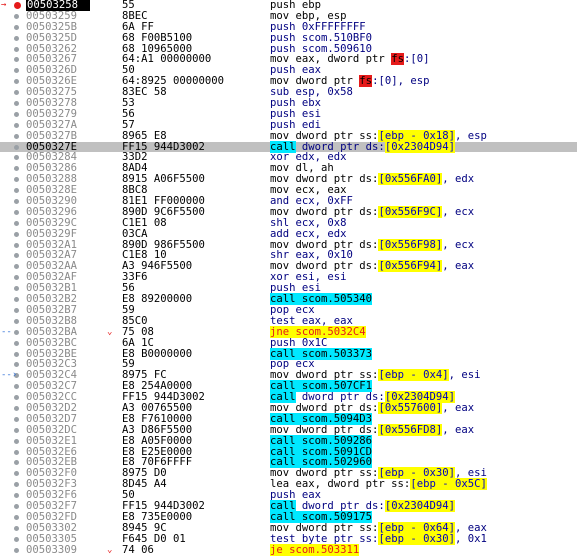  What do you see at coordinates (288, 549) in the screenshot?
I see `disasm-row: 00503309 ⌄ 74 06 je scom.503311` at bounding box center [288, 549].